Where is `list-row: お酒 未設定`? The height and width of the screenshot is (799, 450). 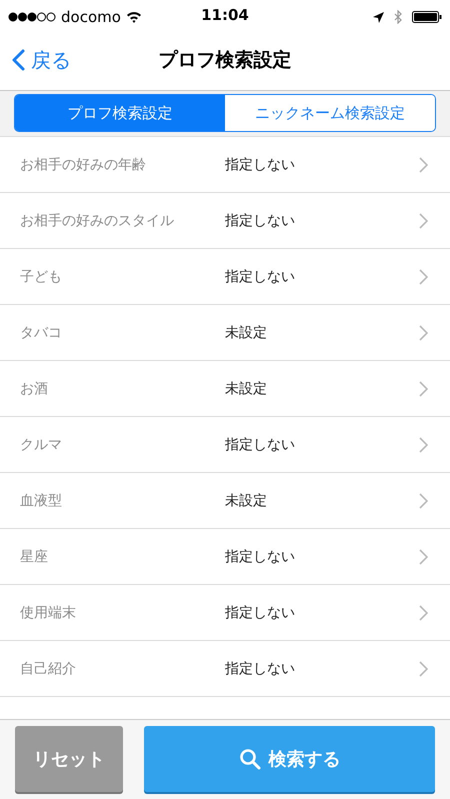 list-row: お酒 未設定 is located at coordinates (225, 389).